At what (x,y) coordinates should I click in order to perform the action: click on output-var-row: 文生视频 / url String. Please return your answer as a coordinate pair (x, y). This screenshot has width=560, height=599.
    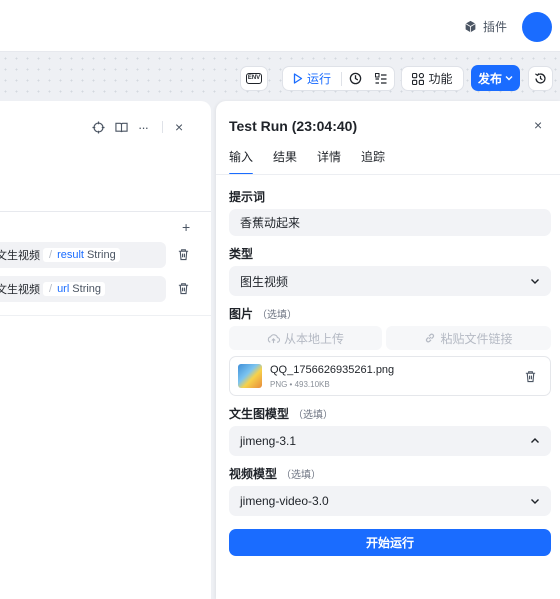
    Looking at the image, I should click on (83, 289).